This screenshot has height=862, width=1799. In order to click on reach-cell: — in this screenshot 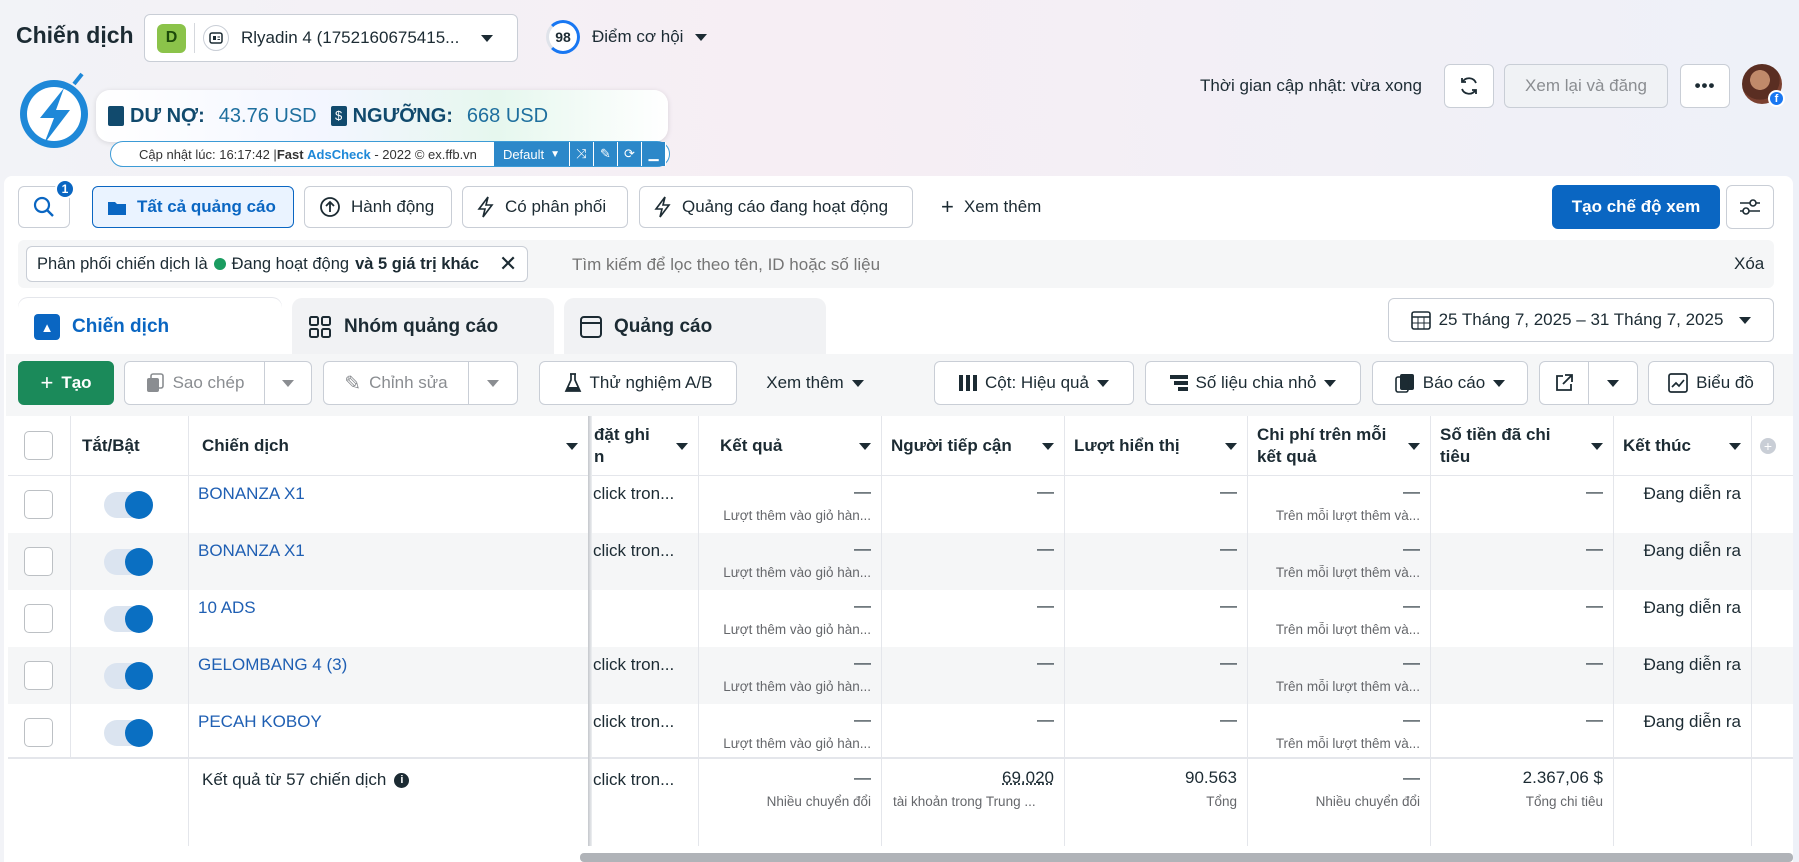, I will do `click(1045, 491)`.